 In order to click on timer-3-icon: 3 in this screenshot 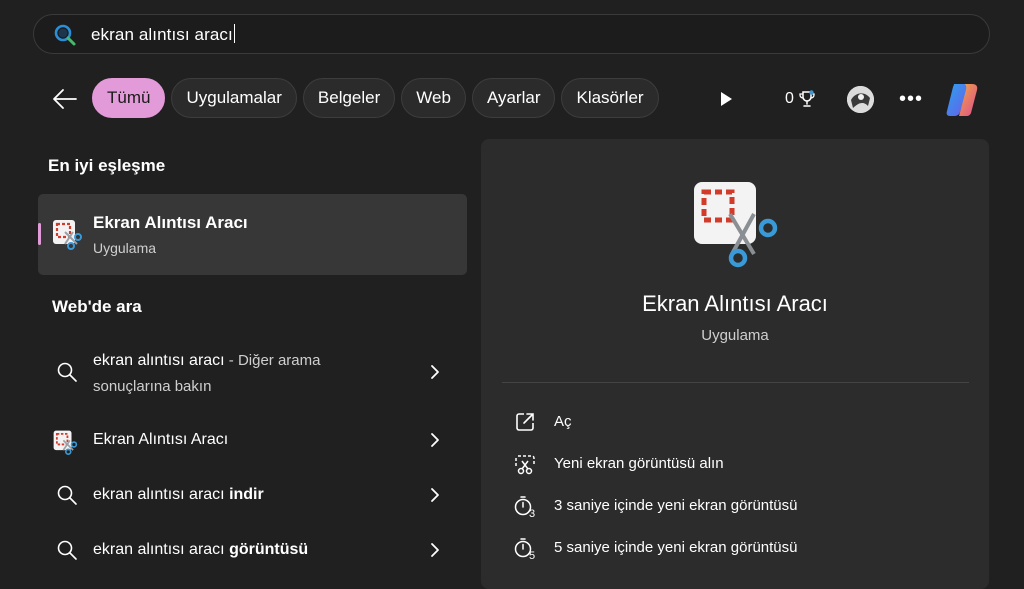, I will do `click(524, 507)`.